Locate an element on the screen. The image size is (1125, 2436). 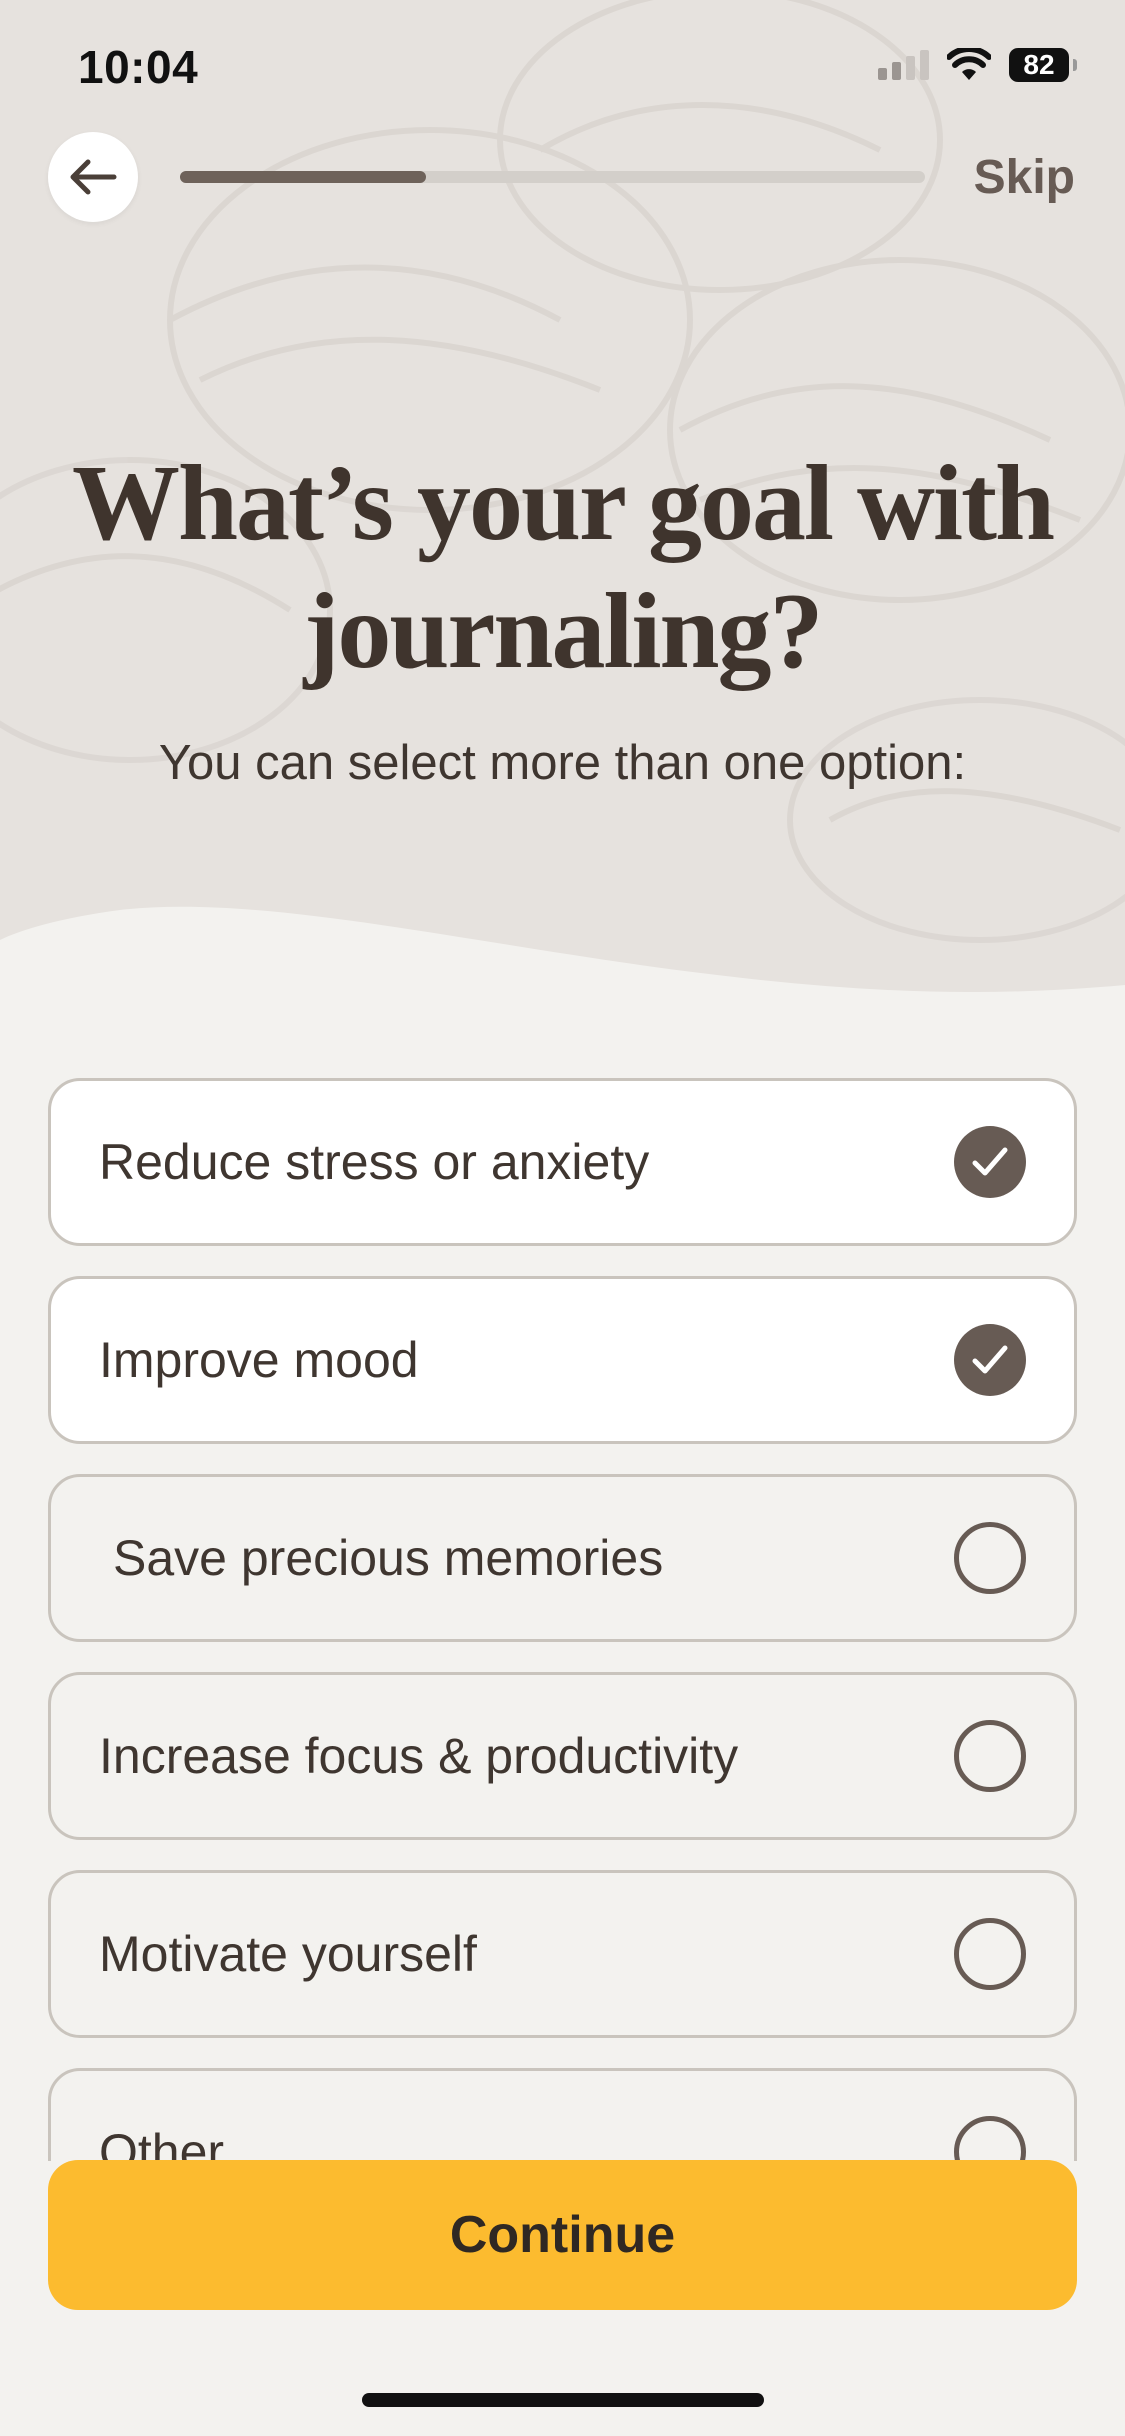
option-reduce-stress: Reduce stress or anxiety is located at coordinates (562, 1162).